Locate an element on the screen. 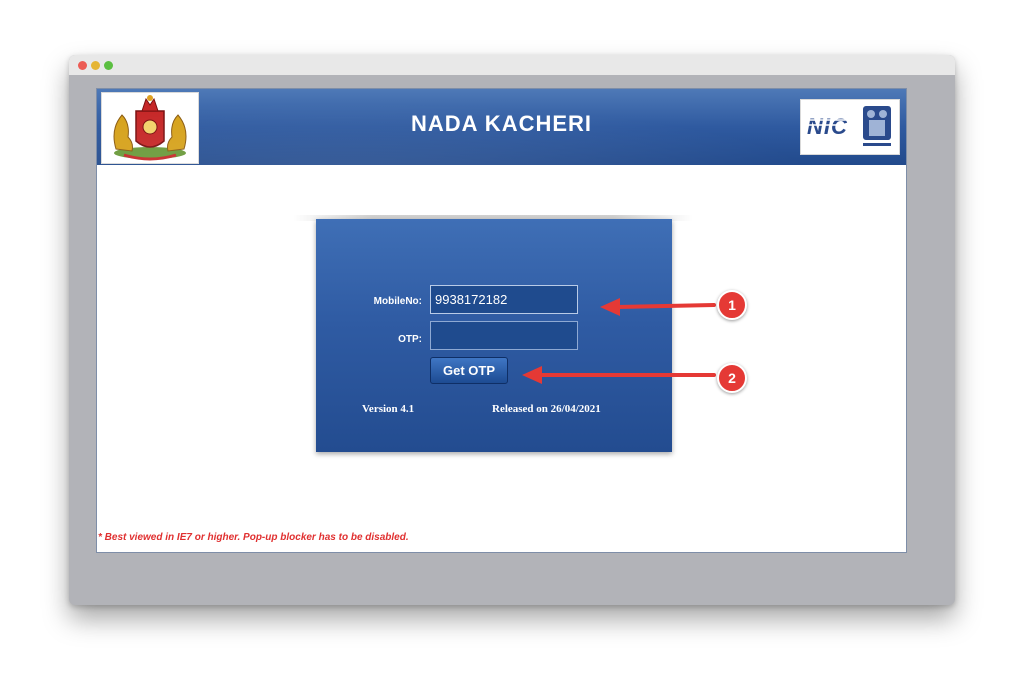  arrow-1-head-icon is located at coordinates (610, 307).